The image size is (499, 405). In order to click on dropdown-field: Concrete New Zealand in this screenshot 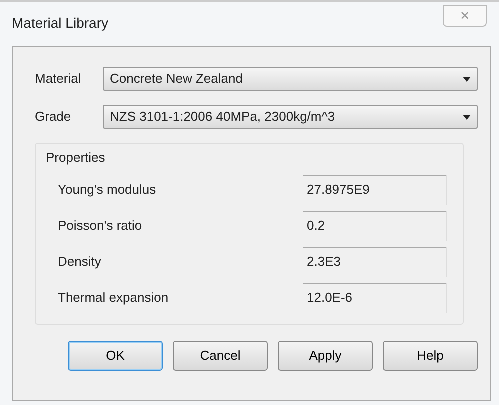, I will do `click(290, 79)`.